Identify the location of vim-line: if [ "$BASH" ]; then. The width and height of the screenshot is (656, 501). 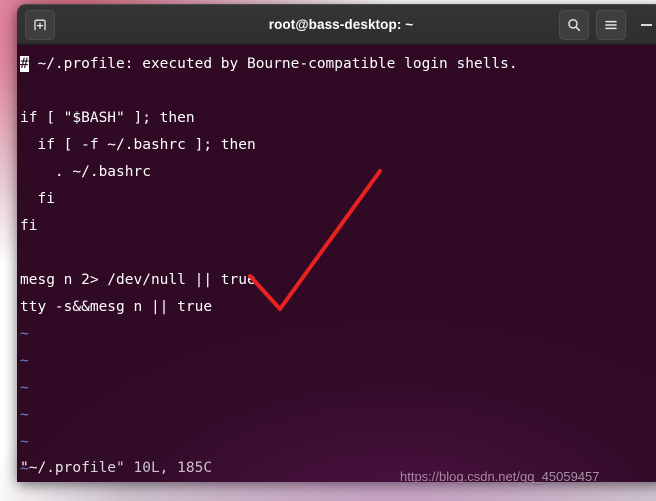
(107, 118).